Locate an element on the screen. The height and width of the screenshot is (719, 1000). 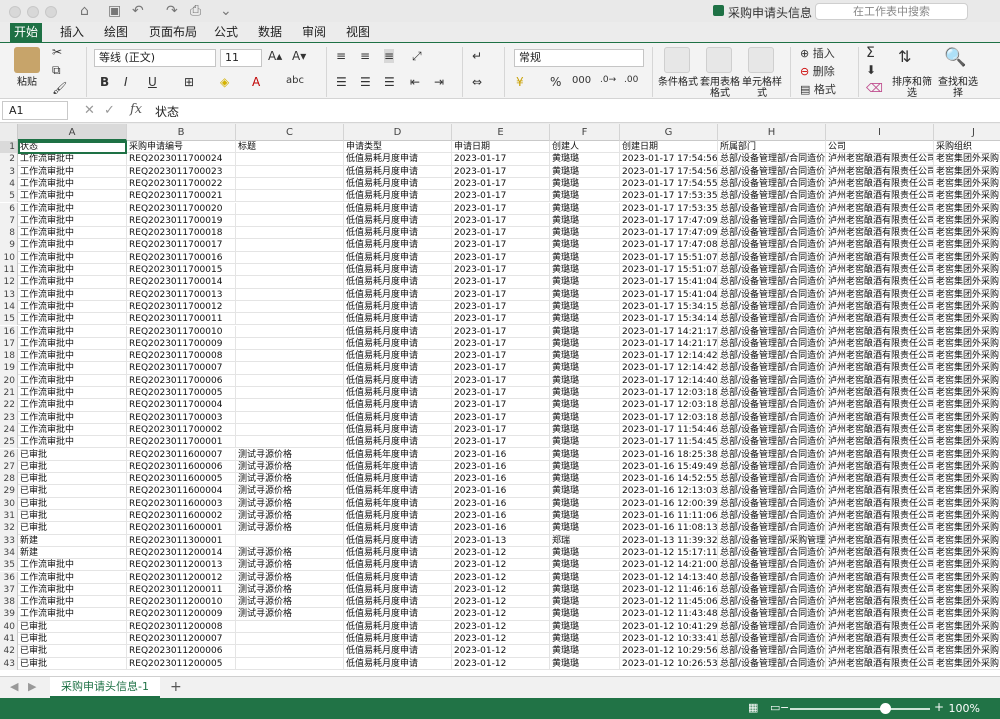
cell: REQ2023011700022 is located at coordinates (181, 184).